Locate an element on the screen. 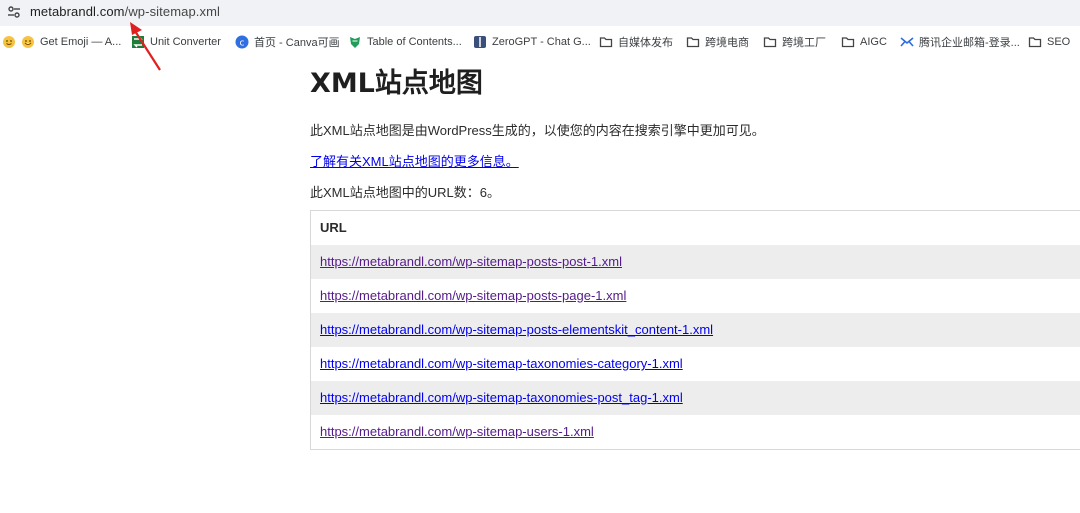  unit-converter-icon is located at coordinates (138, 42).